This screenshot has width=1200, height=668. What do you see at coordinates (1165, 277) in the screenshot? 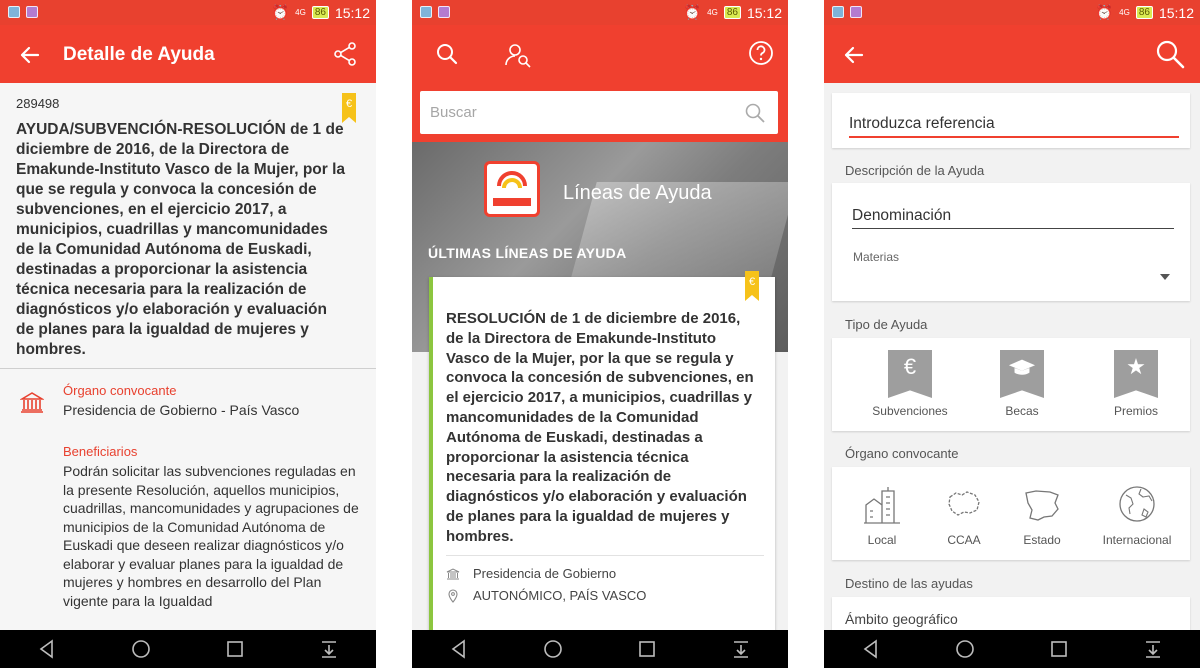
I see `materias-dropdown-icon` at bounding box center [1165, 277].